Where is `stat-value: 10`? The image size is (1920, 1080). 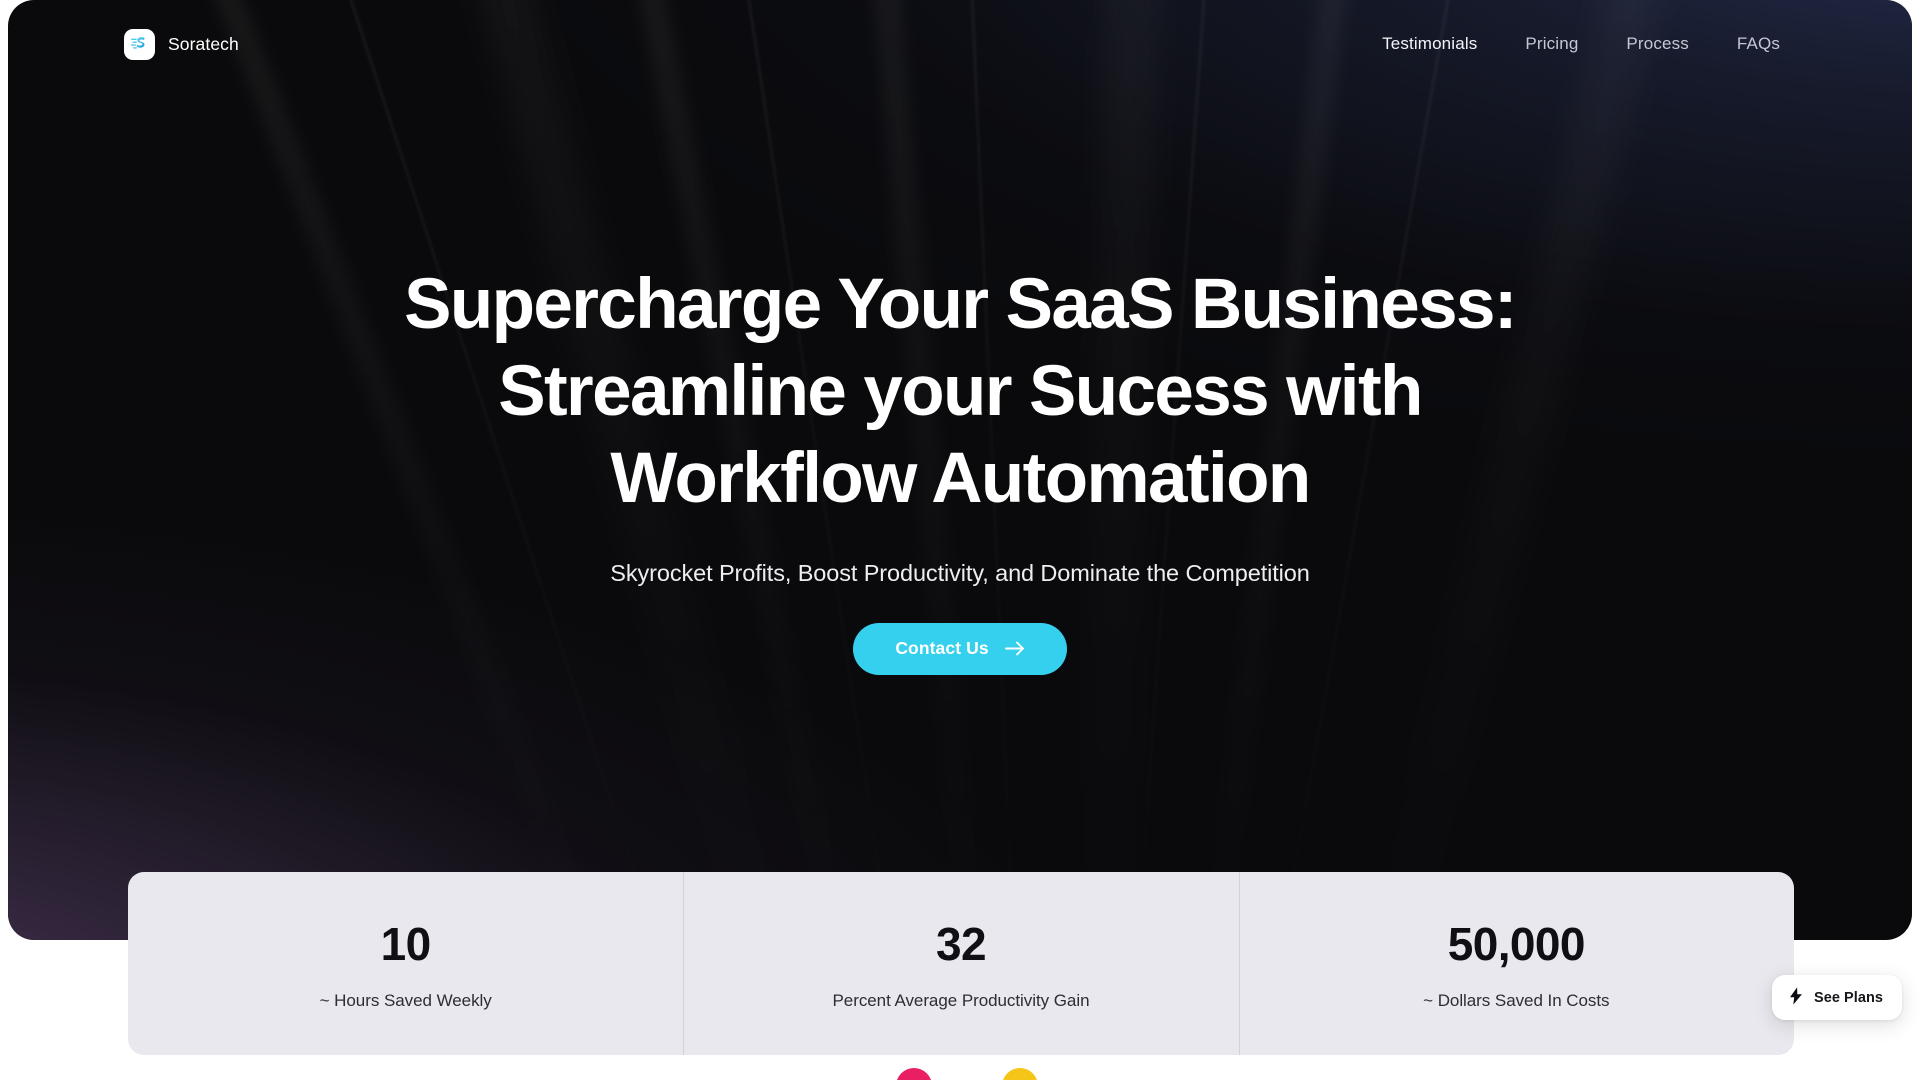
stat-value: 10 is located at coordinates (406, 943).